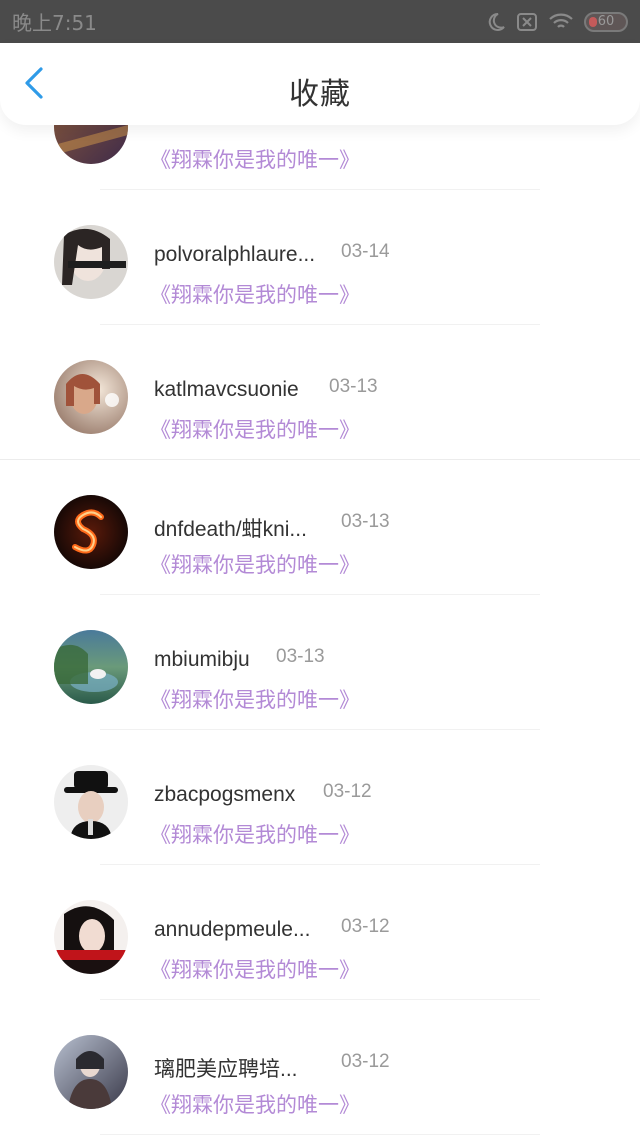 This screenshot has height=1138, width=640. I want to click on page-title: 收藏, so click(320, 94).